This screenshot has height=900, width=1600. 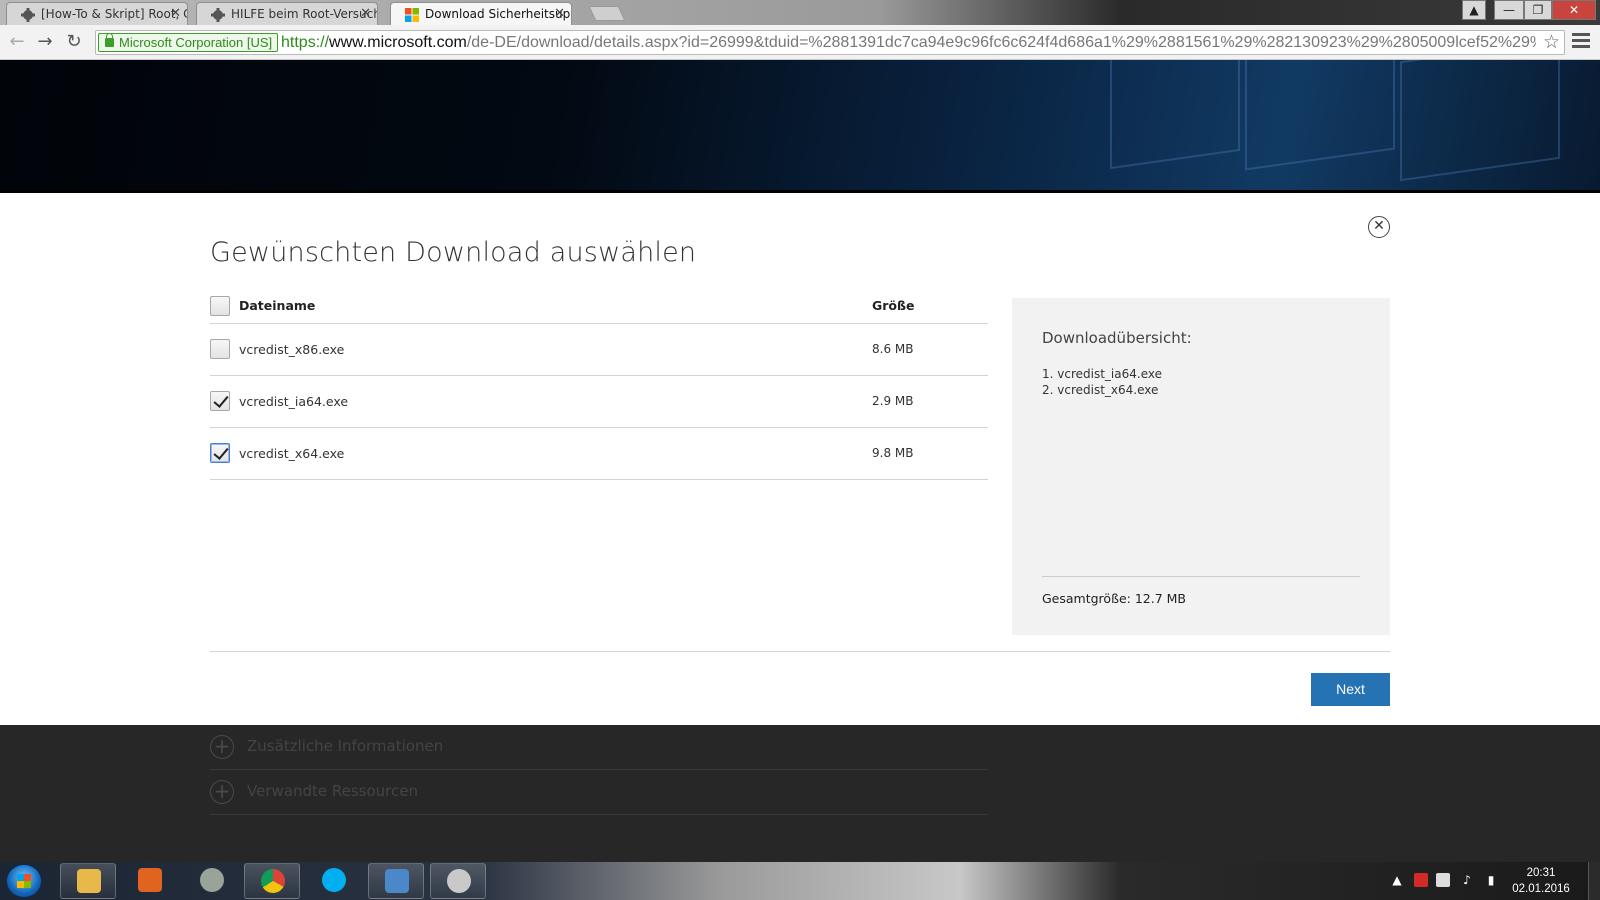 I want to click on media-player-icon, so click(x=150, y=880).